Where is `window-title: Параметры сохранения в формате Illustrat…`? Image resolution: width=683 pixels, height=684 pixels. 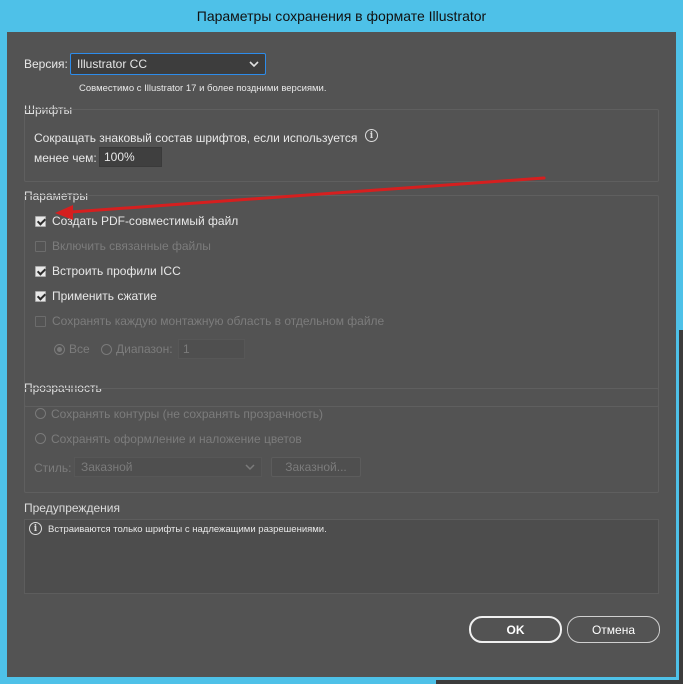 window-title: Параметры сохранения в формате Illustrat… is located at coordinates (341, 16).